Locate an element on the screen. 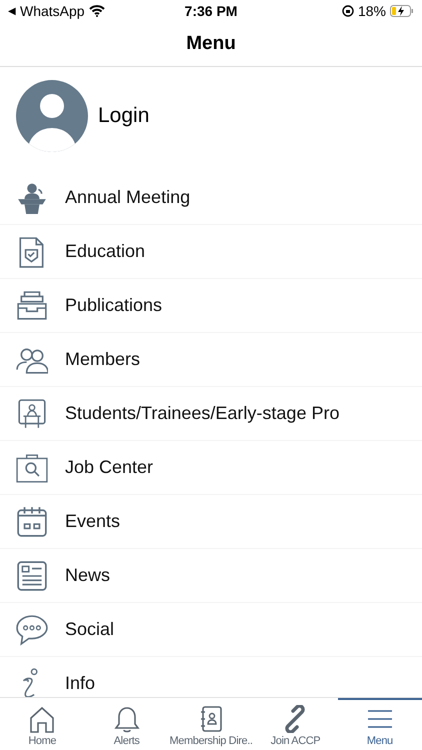 The image size is (422, 750). battery-charging-icon is located at coordinates (402, 11).